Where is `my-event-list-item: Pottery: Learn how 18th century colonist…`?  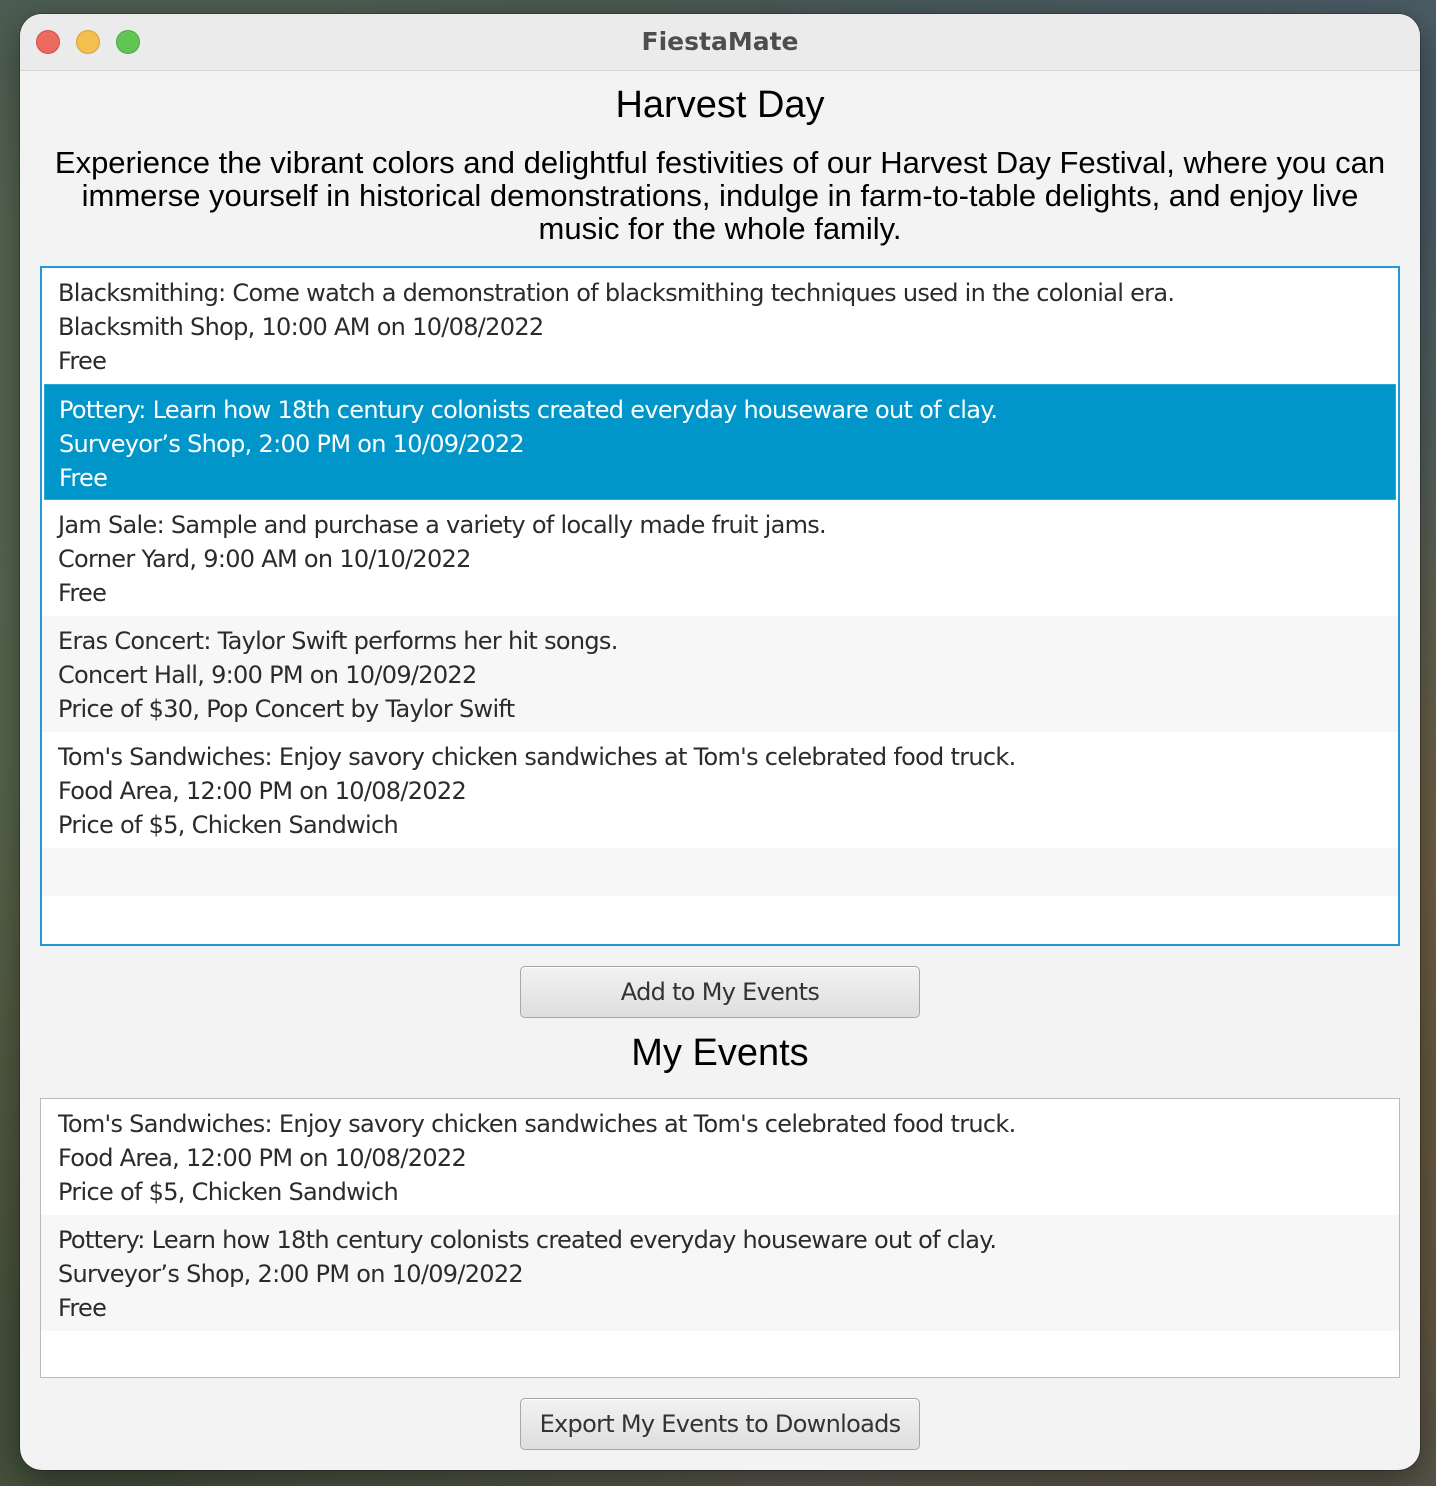 my-event-list-item: Pottery: Learn how 18th century colonist… is located at coordinates (720, 1273).